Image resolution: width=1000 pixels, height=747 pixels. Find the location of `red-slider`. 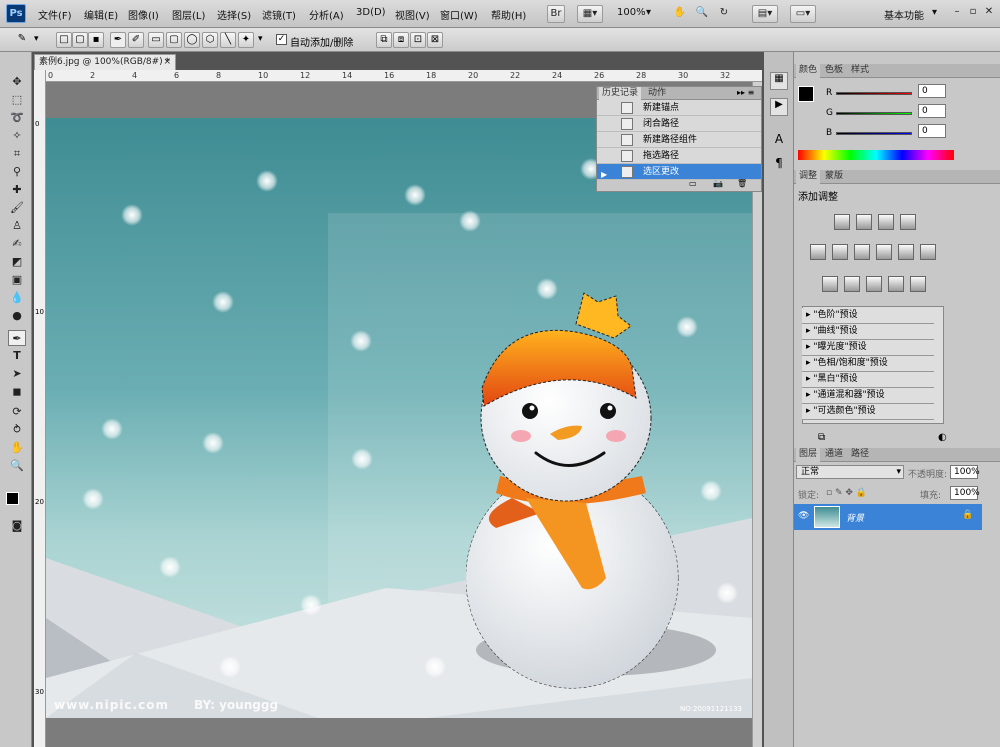

red-slider is located at coordinates (874, 93).